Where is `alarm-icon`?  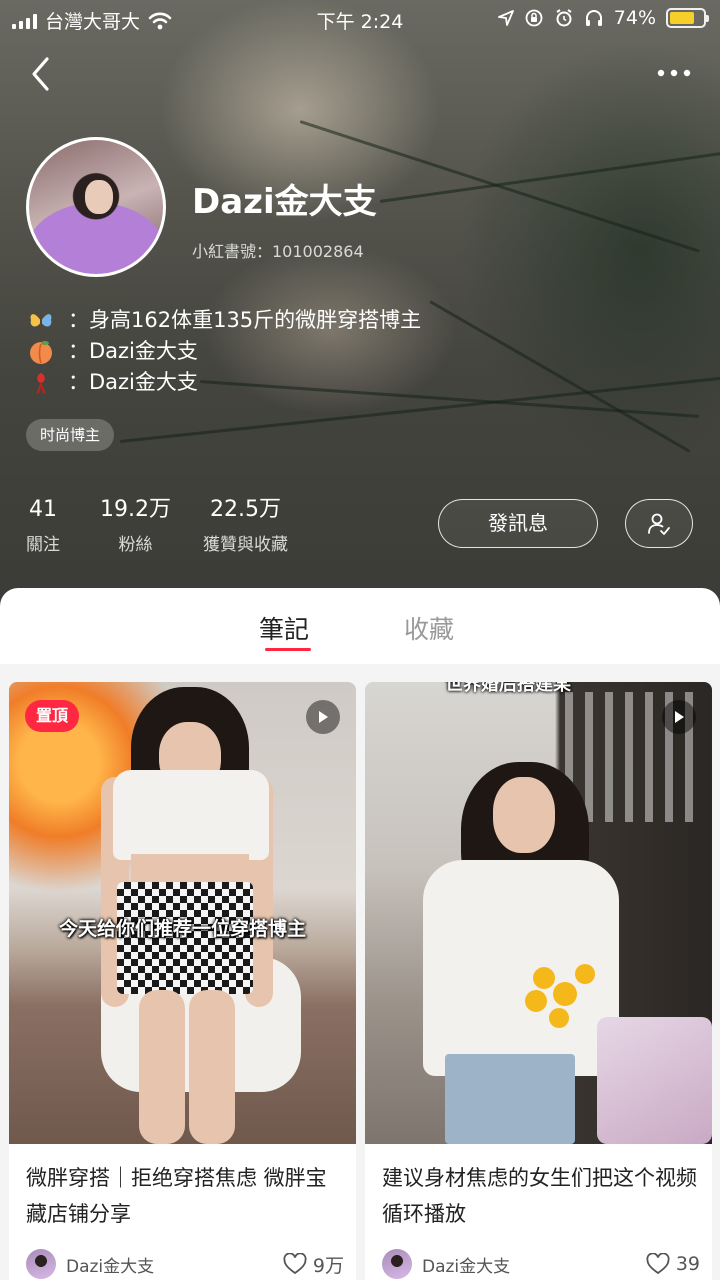
alarm-icon is located at coordinates (564, 18).